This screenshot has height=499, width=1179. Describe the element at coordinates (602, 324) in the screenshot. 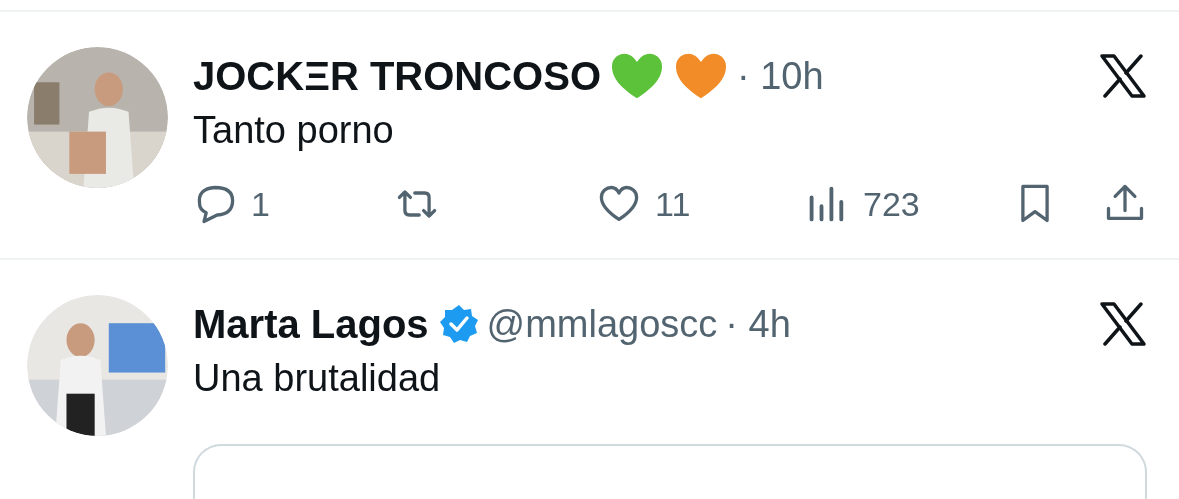

I see `user-handle: @mmlagoscc` at that location.